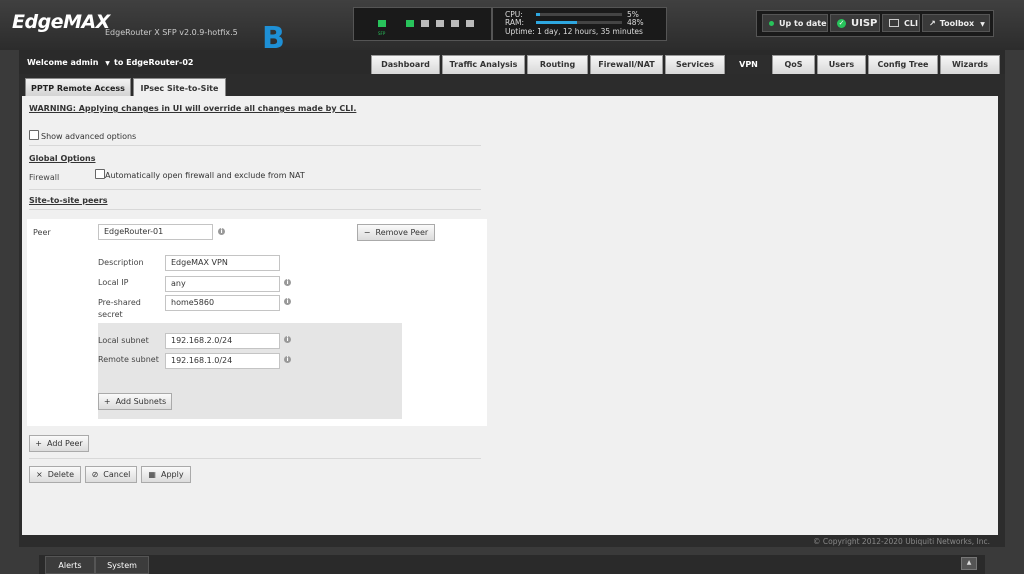 The height and width of the screenshot is (574, 1024). I want to click on expand-icon: ▲, so click(969, 563).